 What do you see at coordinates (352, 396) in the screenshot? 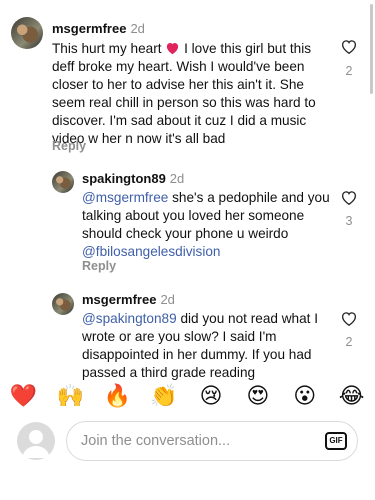
I see `laughing-tears-emoji-button: 😂` at bounding box center [352, 396].